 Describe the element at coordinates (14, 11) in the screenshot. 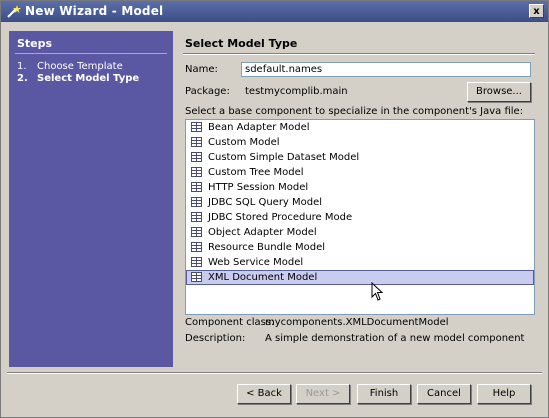

I see `wizard-icon` at that location.